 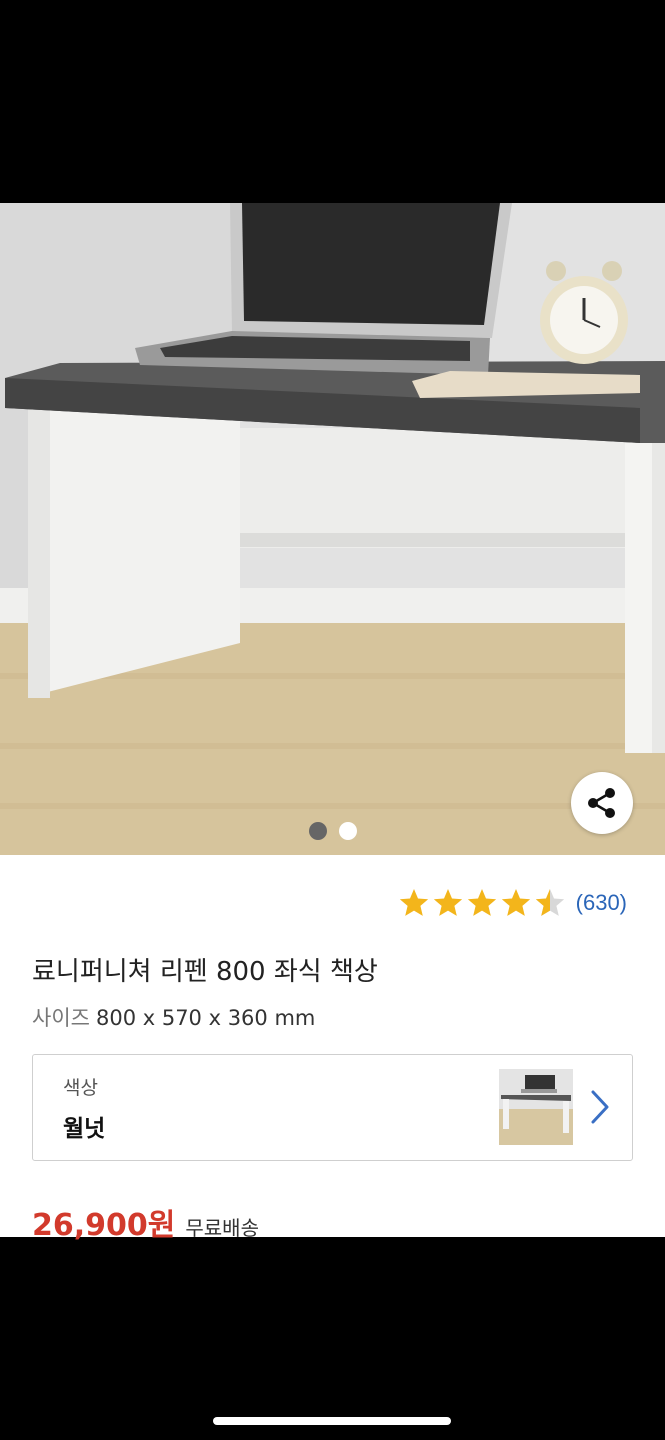 I want to click on product-size: 사이즈 800 x 570 x 360 mm, so click(x=173, y=1017).